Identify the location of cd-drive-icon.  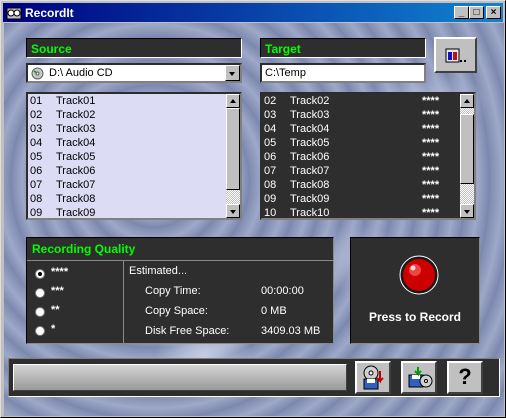
(37, 73).